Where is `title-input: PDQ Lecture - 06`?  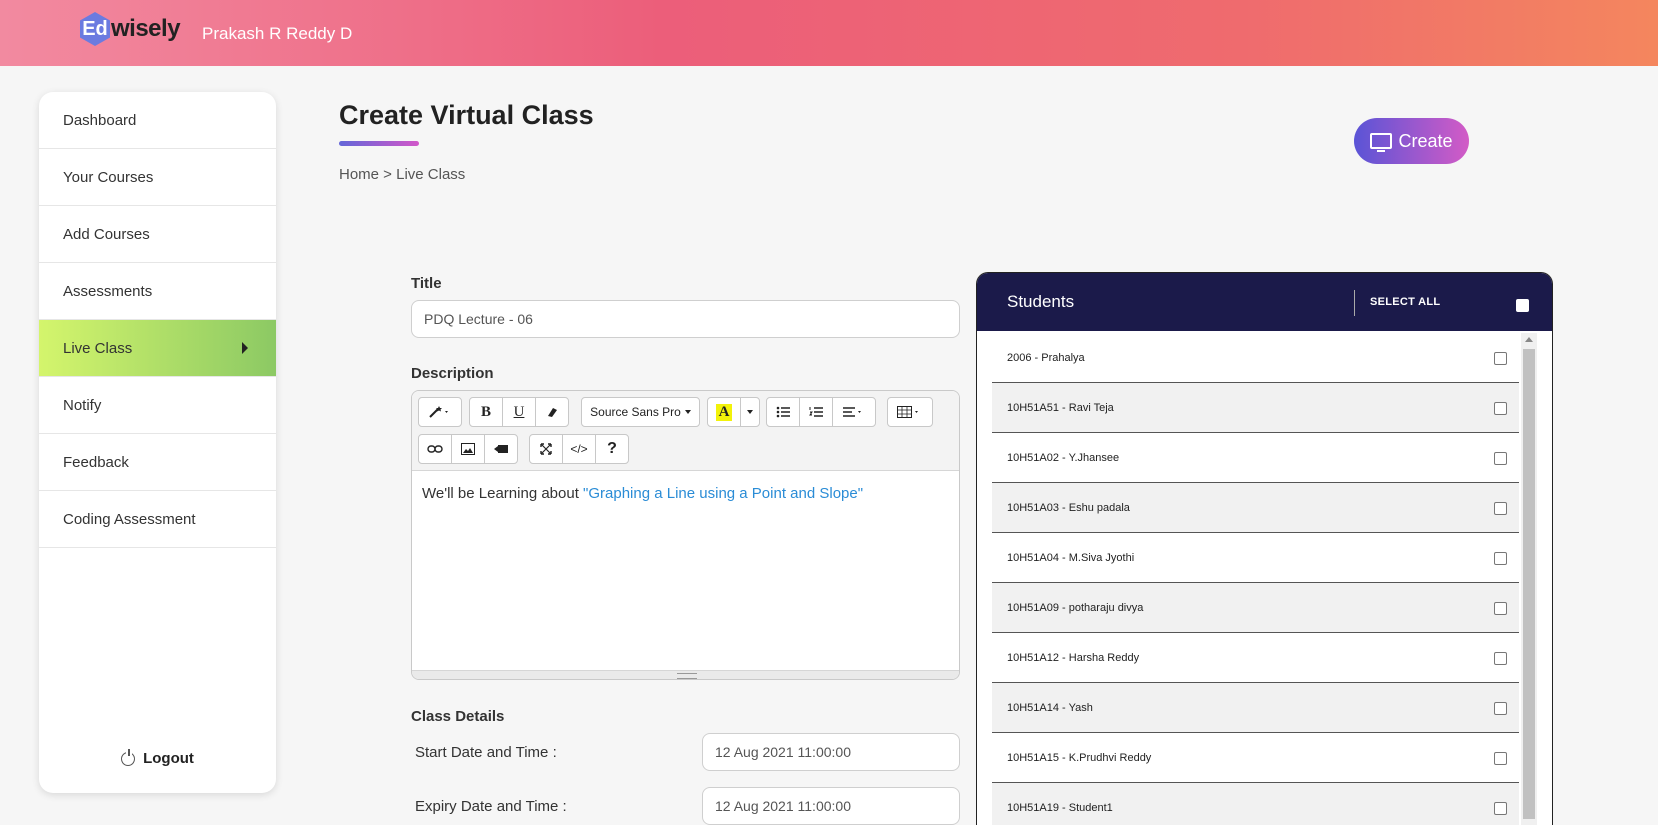
title-input: PDQ Lecture - 06 is located at coordinates (685, 319).